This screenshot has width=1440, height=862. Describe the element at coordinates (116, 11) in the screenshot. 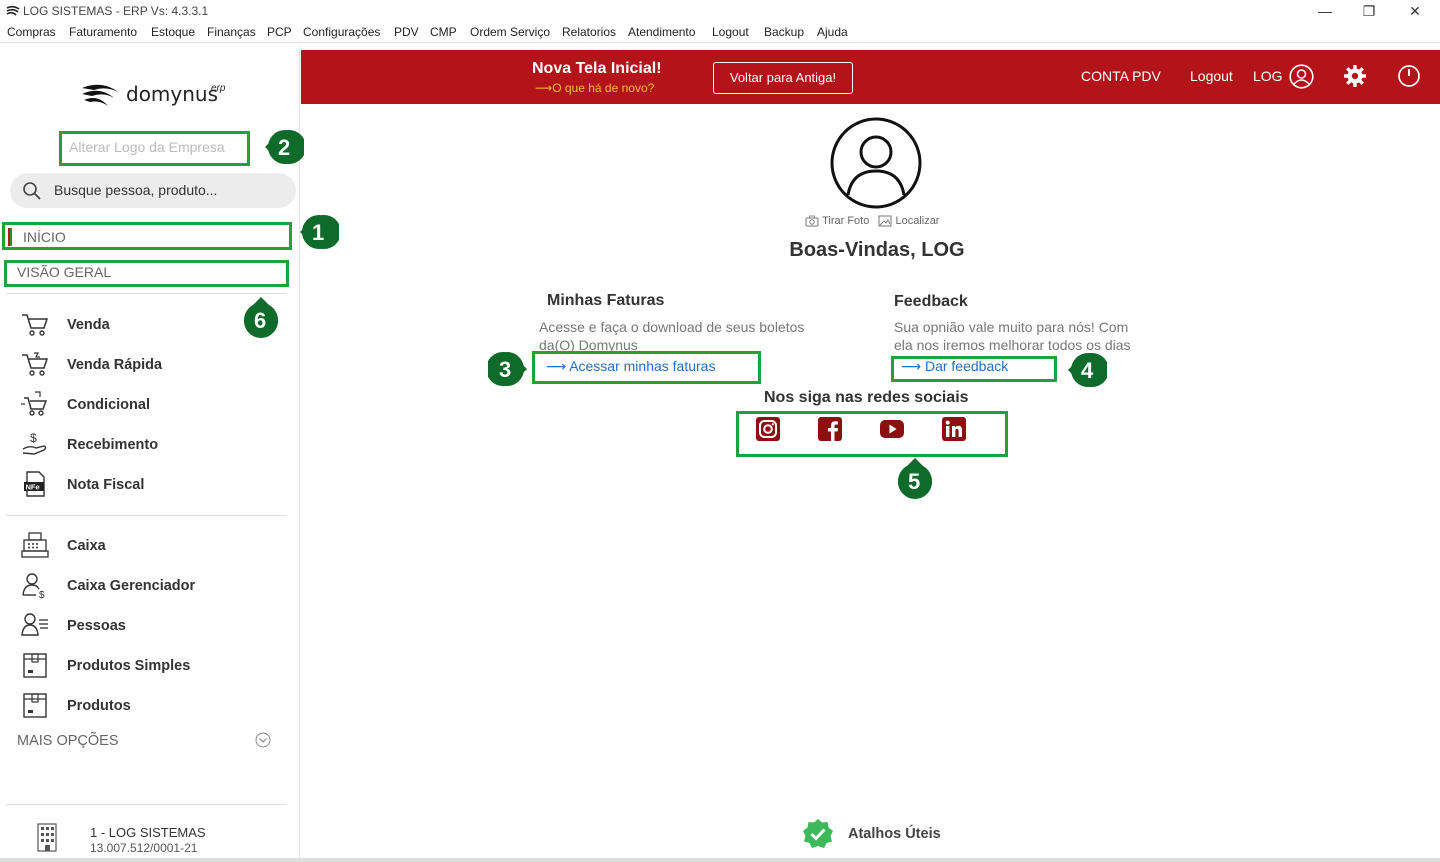

I see `window-title: LOG SISTEMAS - ERP Vs: 4.3.3.1` at that location.